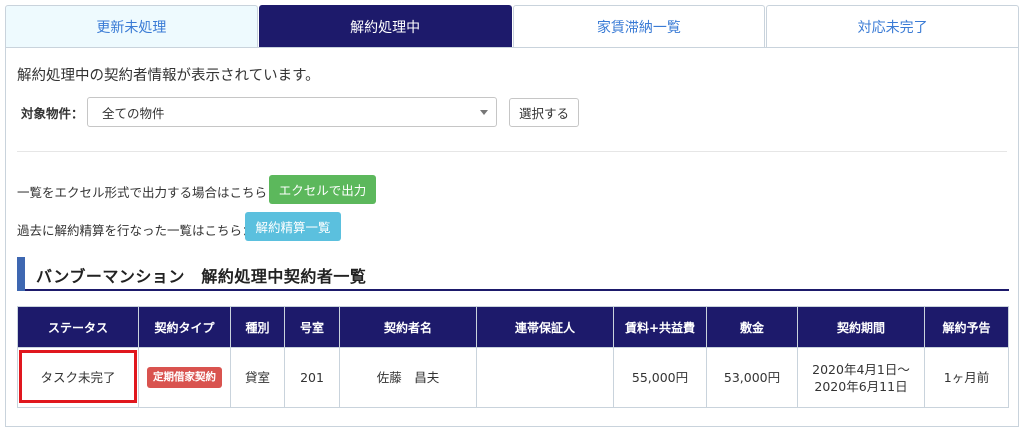 This screenshot has height=433, width=1024. Describe the element at coordinates (752, 377) in the screenshot. I see `deposit-cell: 53,000円` at that location.